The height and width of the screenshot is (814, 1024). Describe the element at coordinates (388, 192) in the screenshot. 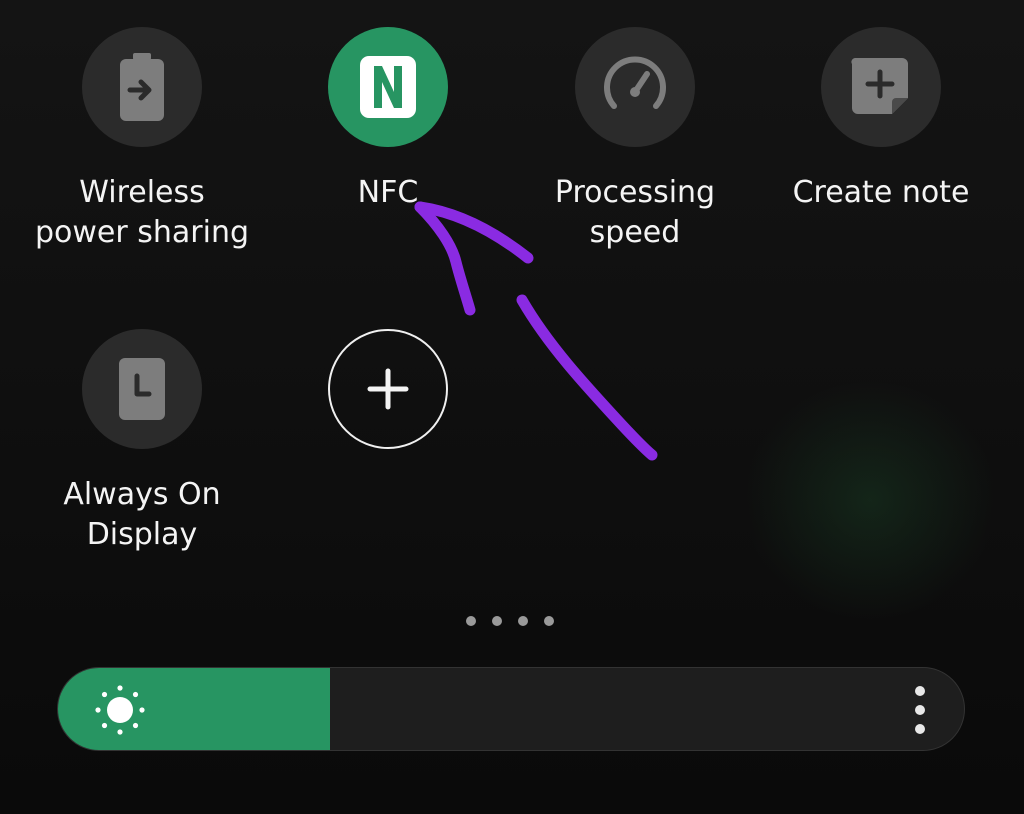

I see `tile-label: NFC` at that location.